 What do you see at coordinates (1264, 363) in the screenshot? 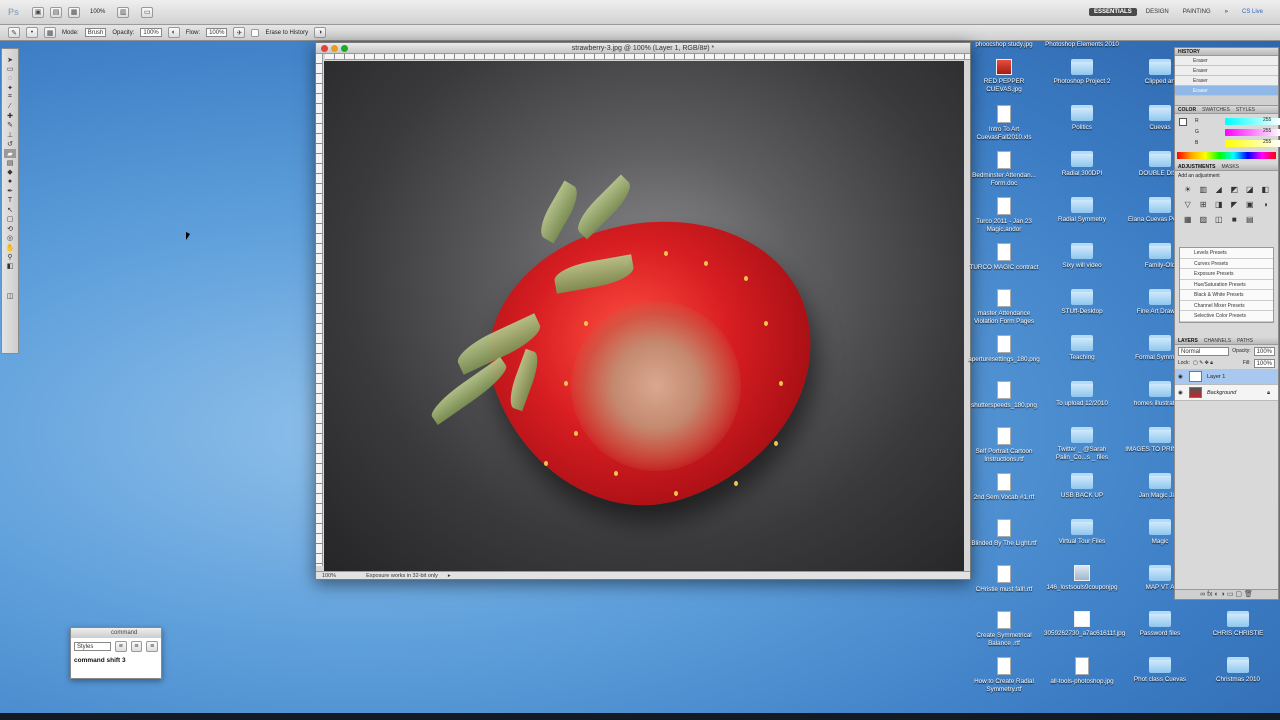
I see `layer-fill-field: 100%` at bounding box center [1264, 363].